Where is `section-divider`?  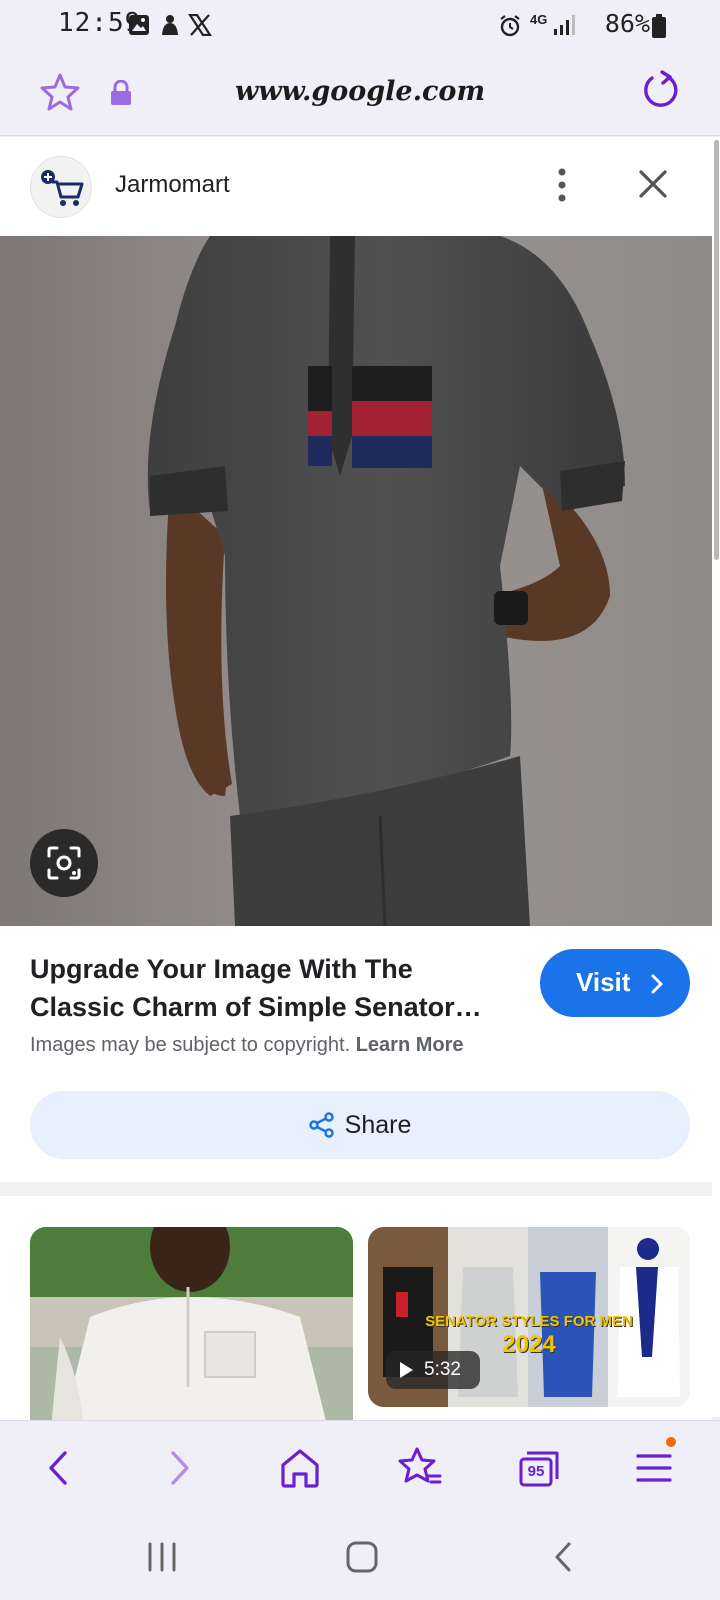
section-divider is located at coordinates (356, 1189).